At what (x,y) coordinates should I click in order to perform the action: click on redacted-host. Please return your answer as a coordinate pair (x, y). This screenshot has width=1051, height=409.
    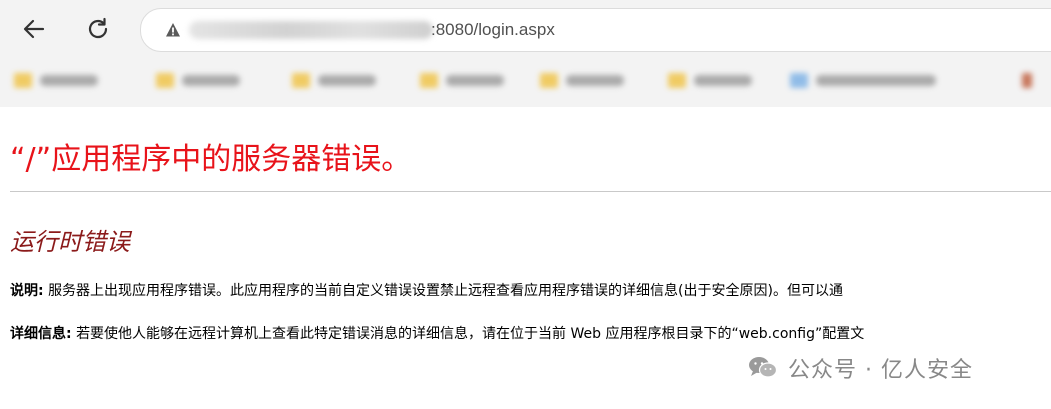
    Looking at the image, I should click on (311, 30).